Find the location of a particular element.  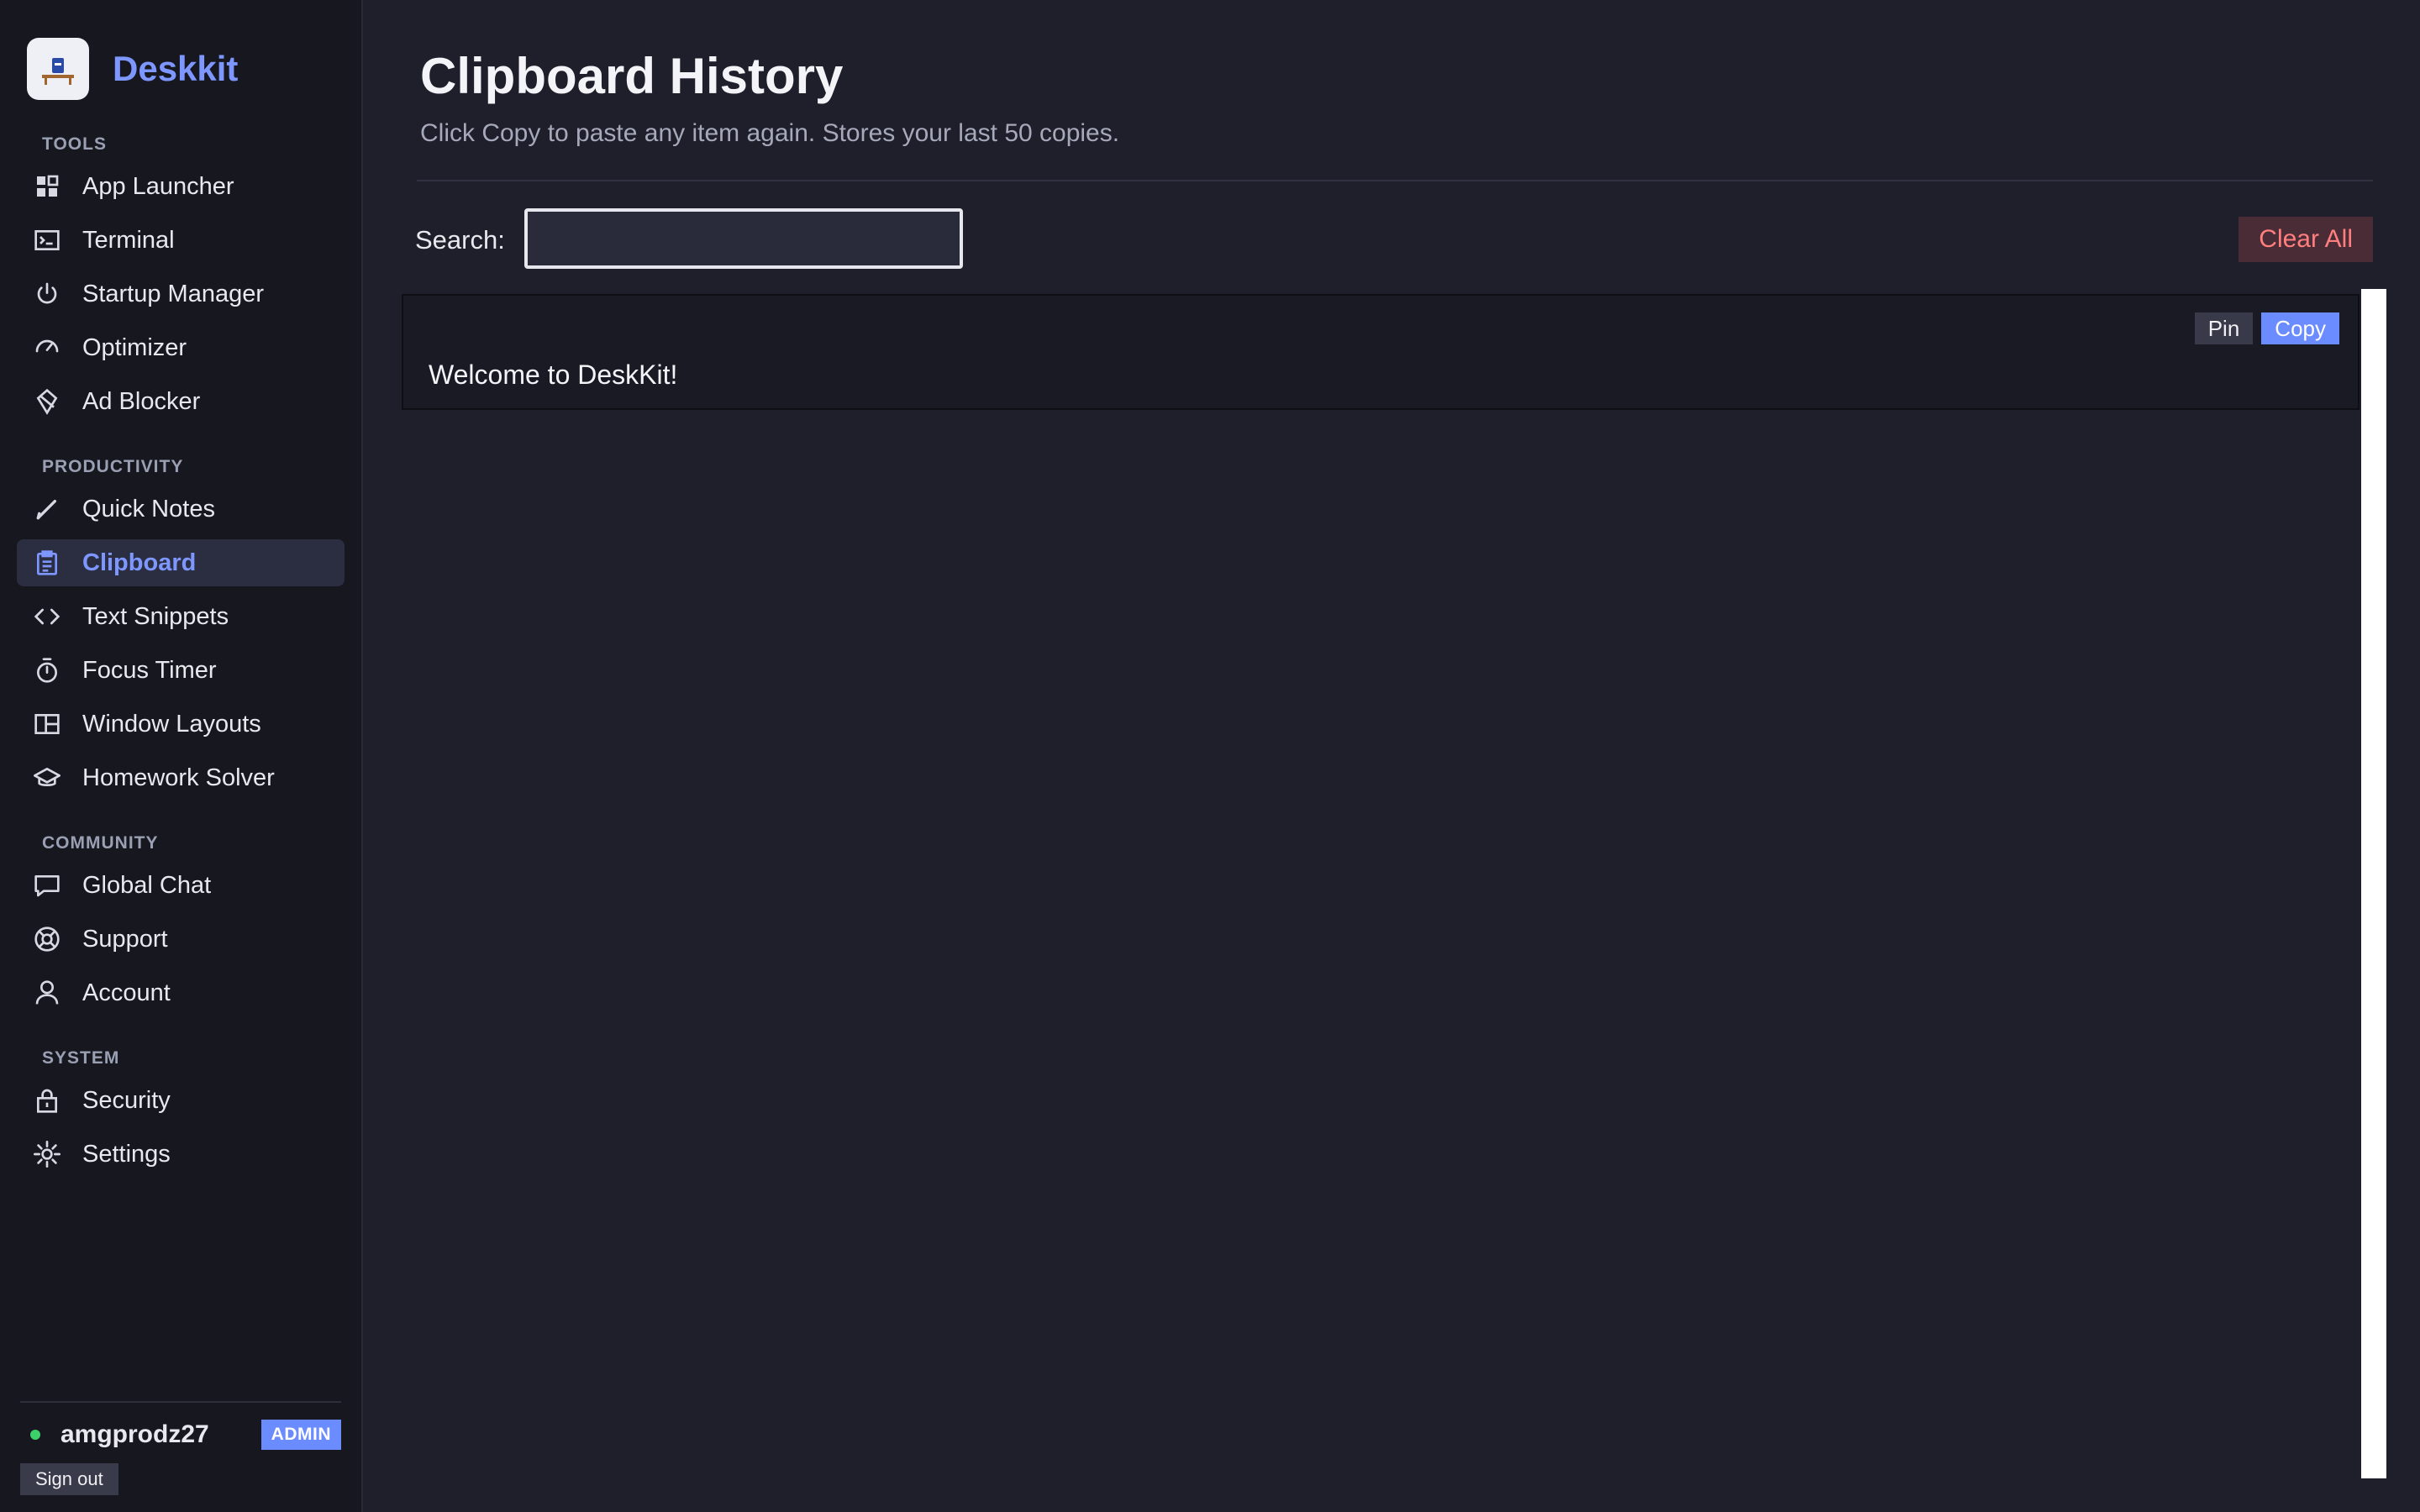

clipboard-item-text: Welcome to DeskKit! is located at coordinates (553, 375).